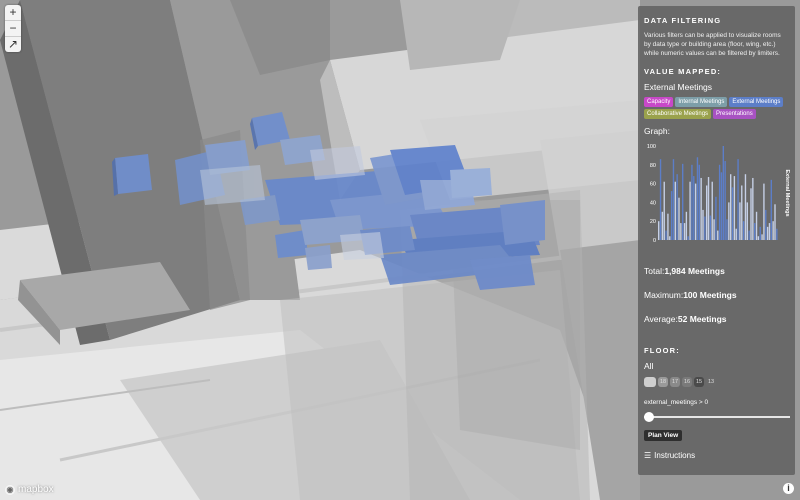 The height and width of the screenshot is (500, 800). Describe the element at coordinates (699, 382) in the screenshot. I see `floor-button-15: 15` at that location.